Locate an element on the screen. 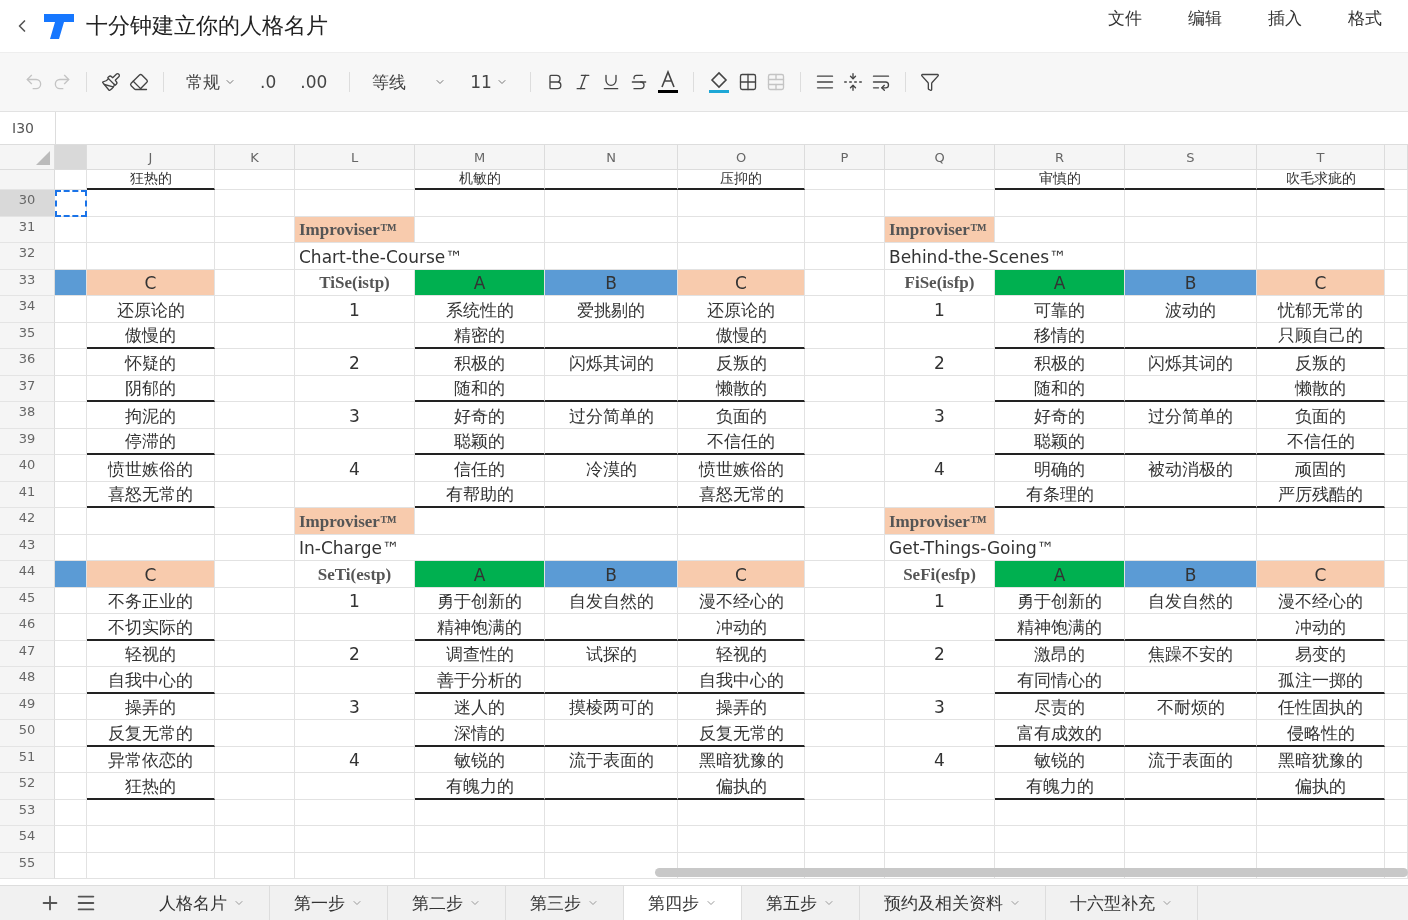 This screenshot has width=1408, height=920. column-header: T is located at coordinates (1321, 157).